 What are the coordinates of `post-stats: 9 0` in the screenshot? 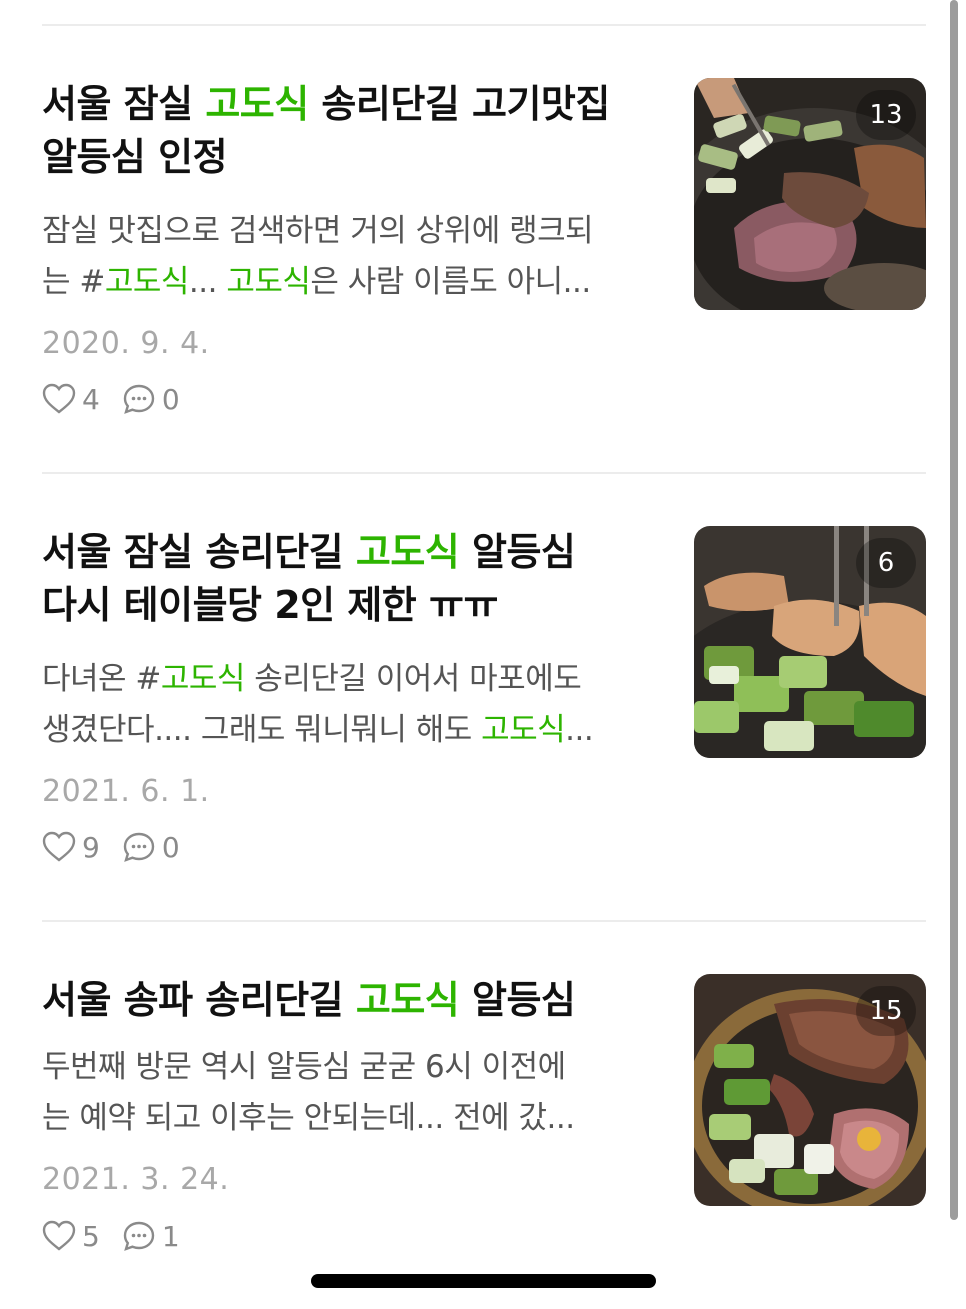 It's located at (122, 847).